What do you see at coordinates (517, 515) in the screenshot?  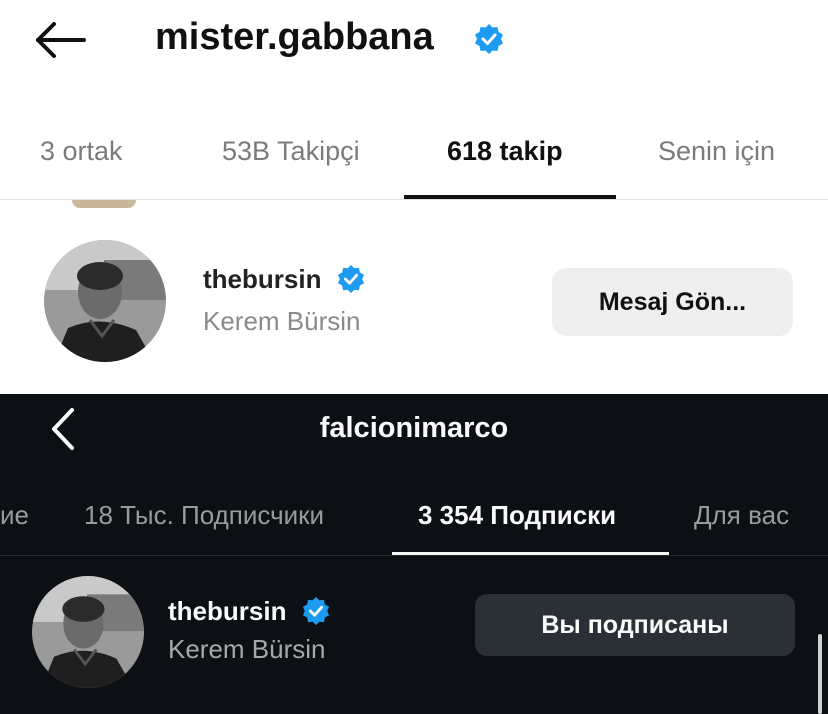 I see `tab-following: 3 354 Подписки` at bounding box center [517, 515].